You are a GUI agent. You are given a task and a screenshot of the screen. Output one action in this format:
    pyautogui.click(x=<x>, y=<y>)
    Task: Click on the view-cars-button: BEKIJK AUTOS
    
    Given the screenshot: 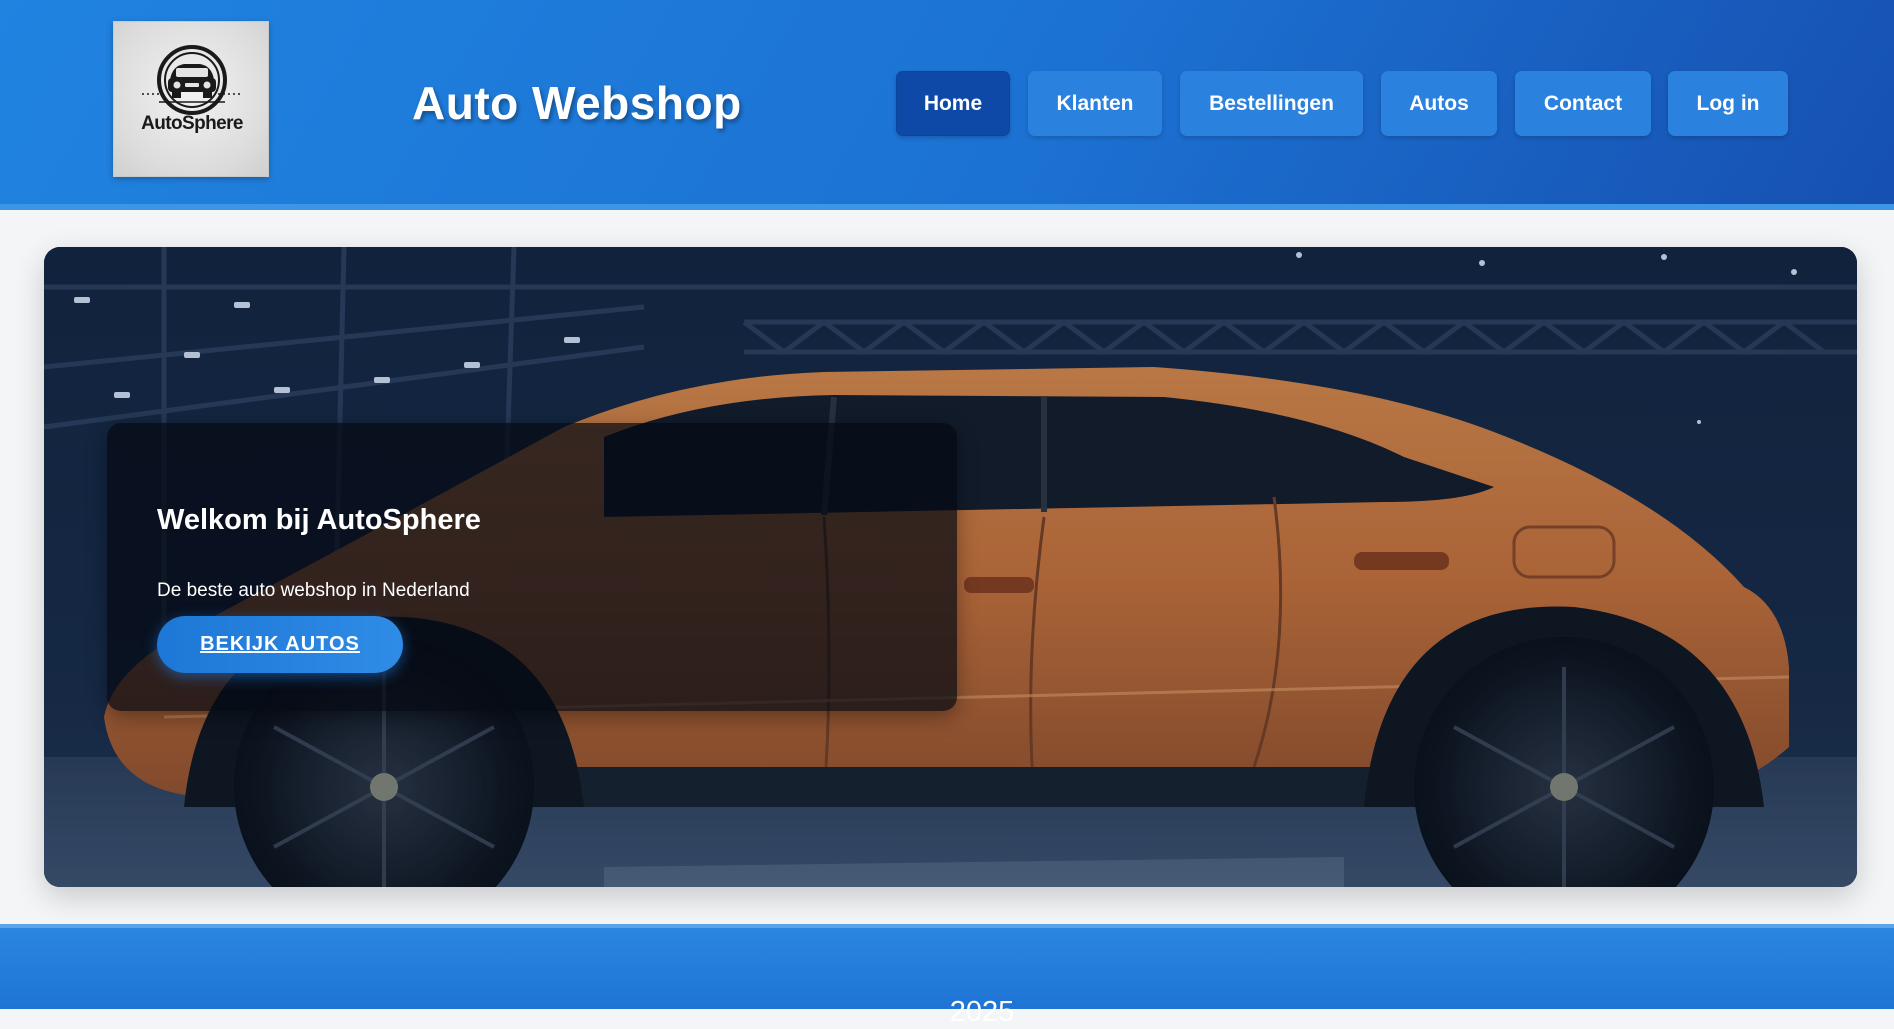 What is the action you would take?
    pyautogui.click(x=280, y=644)
    